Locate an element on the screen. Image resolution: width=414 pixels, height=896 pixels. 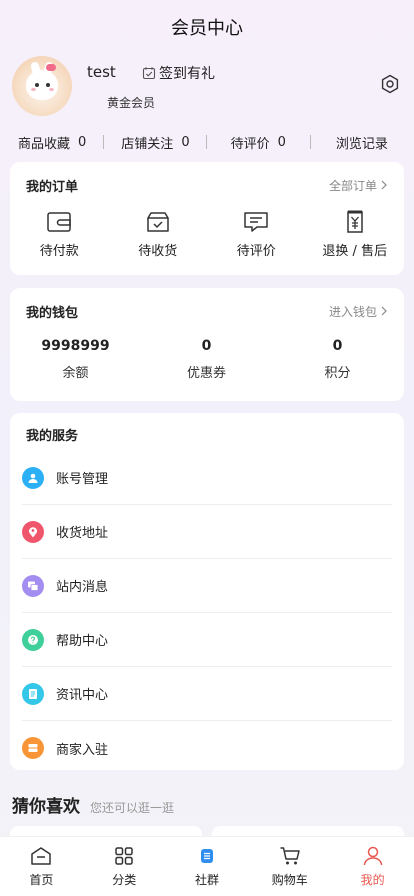
enter-wallet-link: 进入钱包 is located at coordinates (358, 311).